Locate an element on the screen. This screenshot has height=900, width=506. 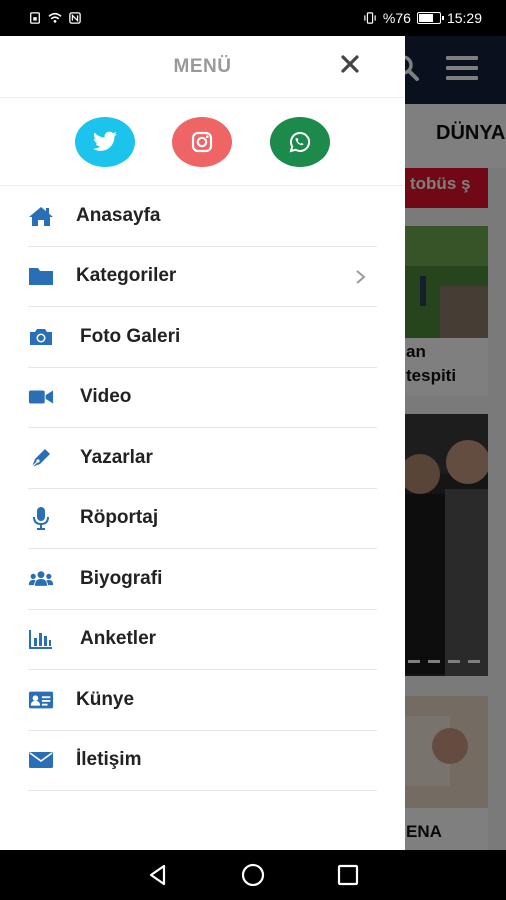
menu-label: Anketler is located at coordinates (118, 639).